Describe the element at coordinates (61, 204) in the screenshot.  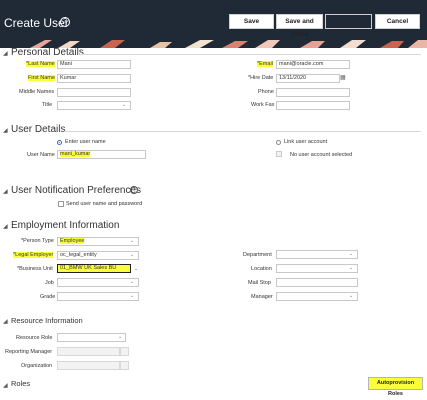
I see `send-credentials-checkbox` at that location.